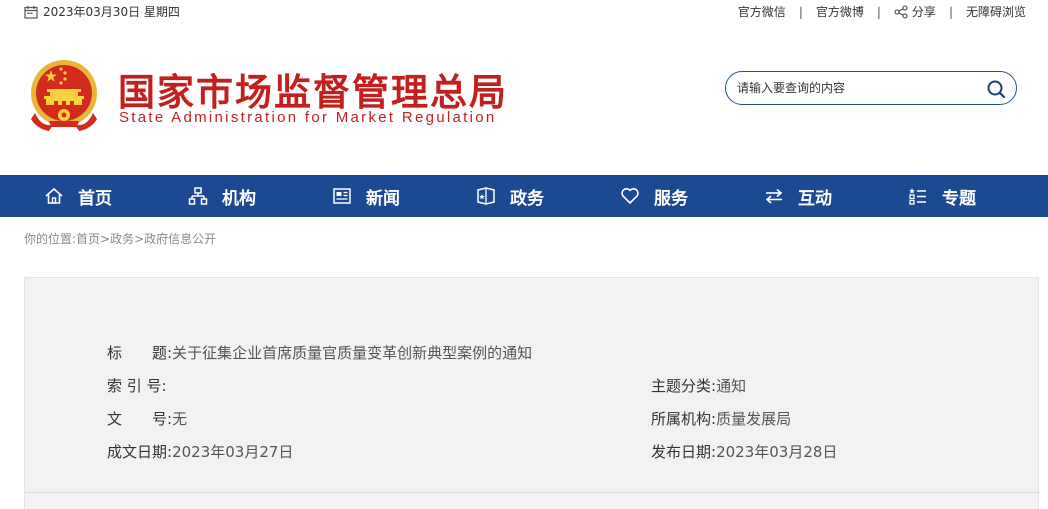  Describe the element at coordinates (882, 11) in the screenshot. I see `top-links: 官方微信 | 官方微博 | 分享 | 无障碍浏览` at that location.